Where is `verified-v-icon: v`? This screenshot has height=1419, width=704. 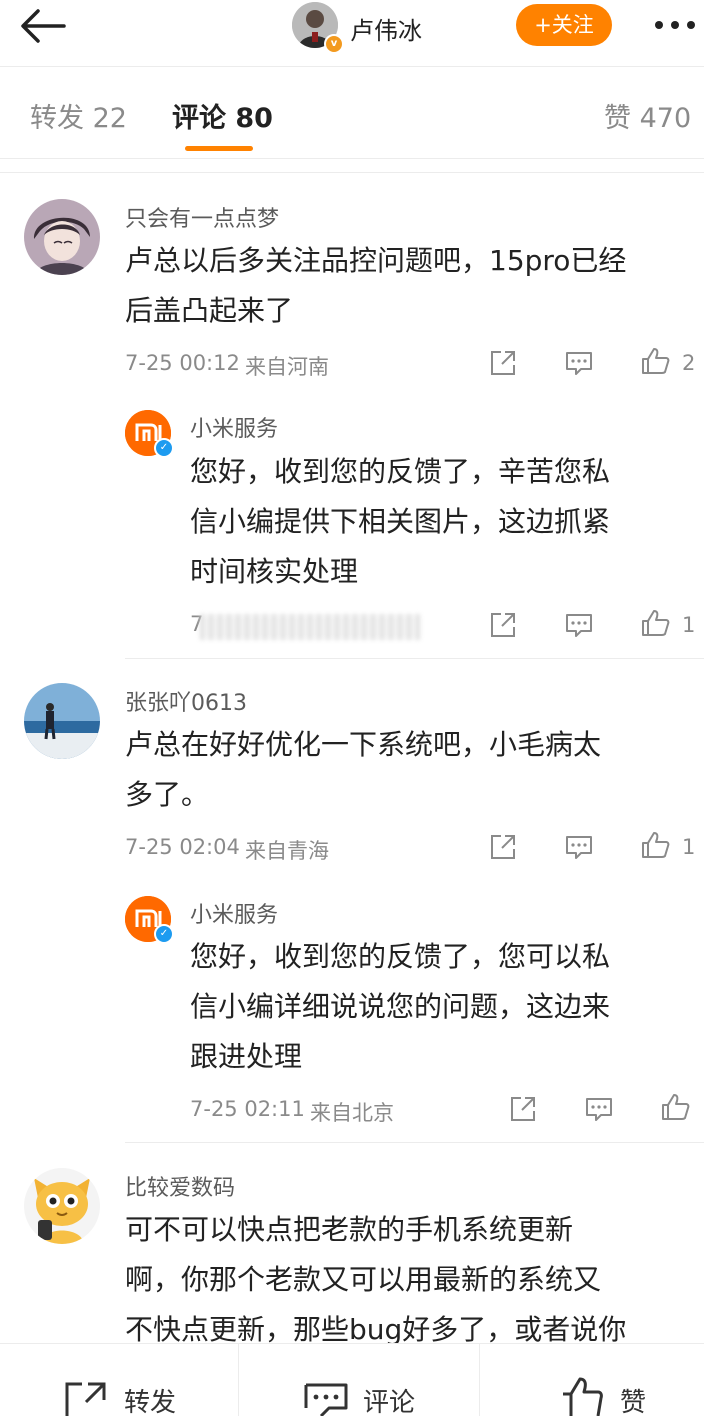 verified-v-icon: v is located at coordinates (334, 44).